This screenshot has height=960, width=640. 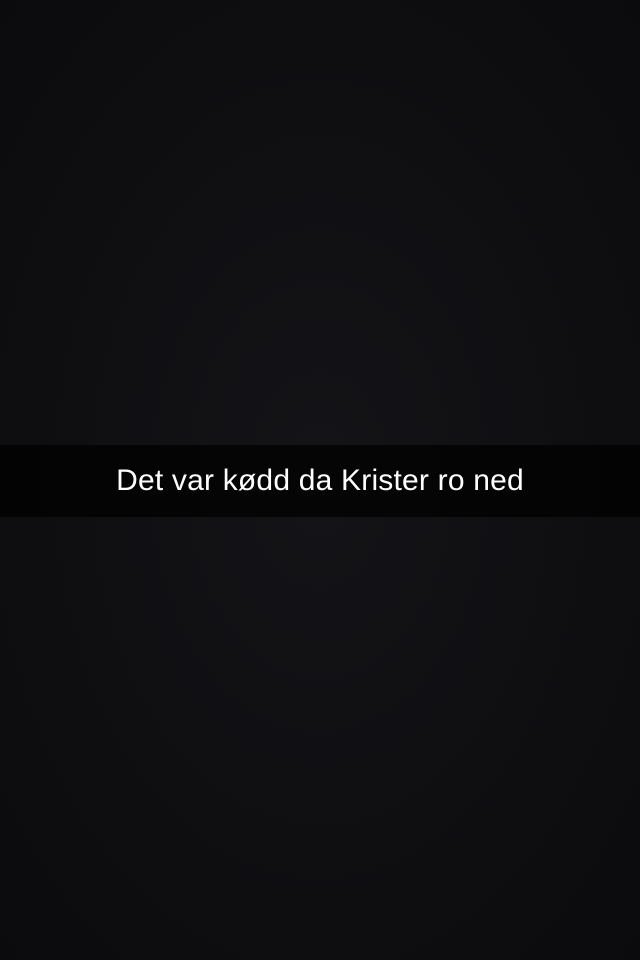 I want to click on caption-text: Det var kødd da Krister ro ned, so click(x=320, y=480).